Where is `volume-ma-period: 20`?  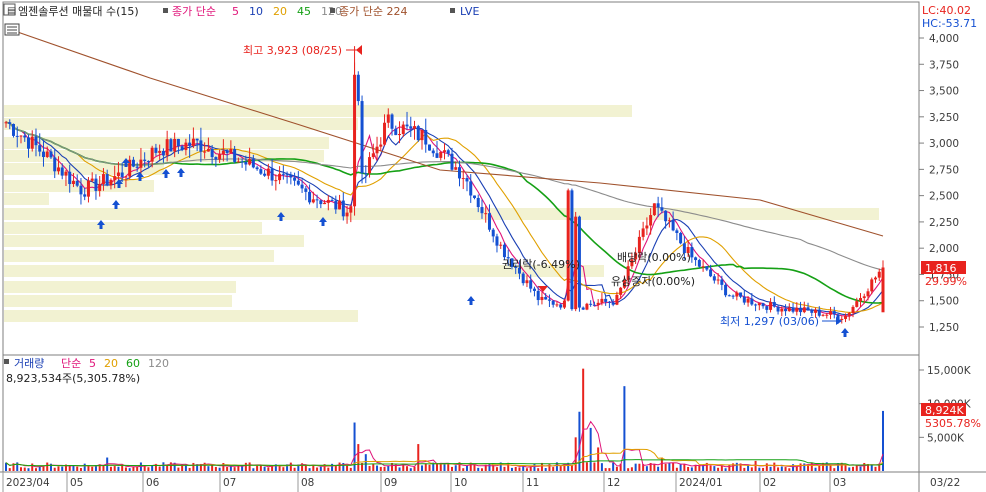
volume-ma-period: 20 is located at coordinates (111, 363).